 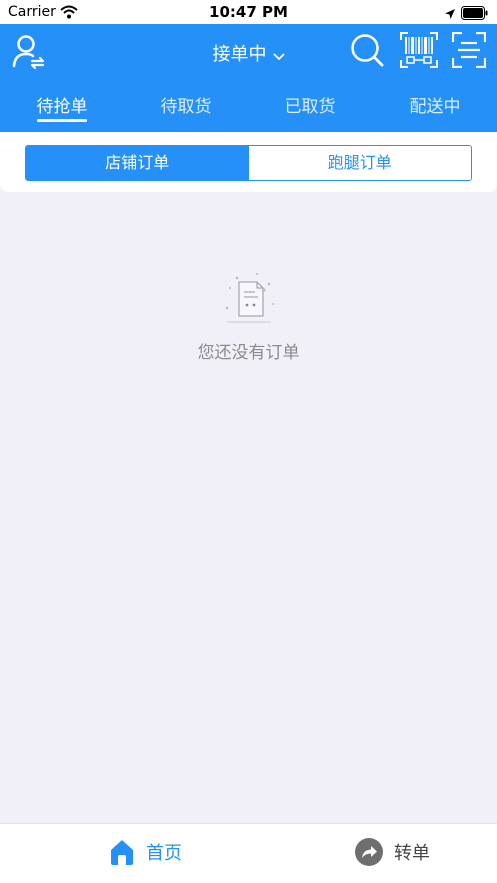 I want to click on nav-transfer: 转单, so click(x=392, y=852).